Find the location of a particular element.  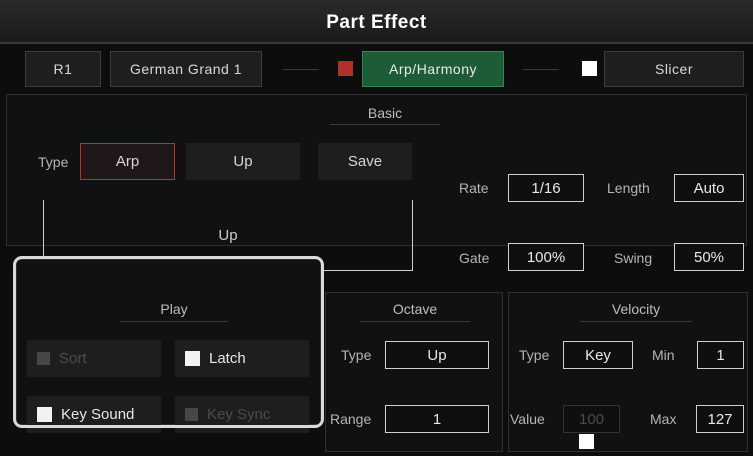

swing-value: 50% is located at coordinates (709, 257).